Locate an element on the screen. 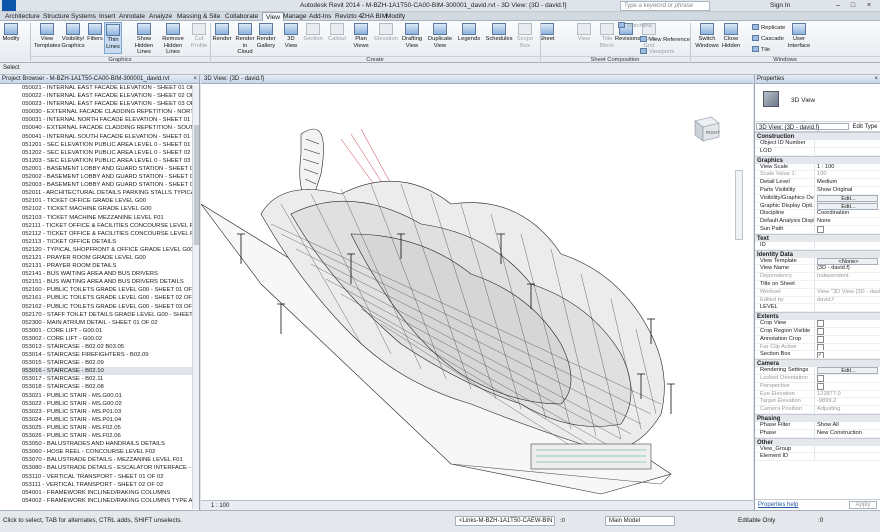 The height and width of the screenshot is (532, 880). sheet-item: 053013 - STAIRCASE - B02.02 B03.05 is located at coordinates (110, 347).